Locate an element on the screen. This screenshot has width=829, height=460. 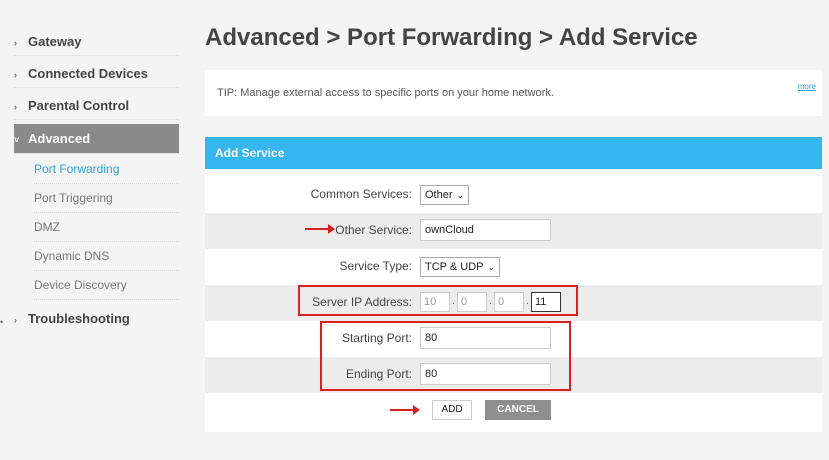
nav-troubleshooting-label: Troubleshooting is located at coordinates (79, 318).